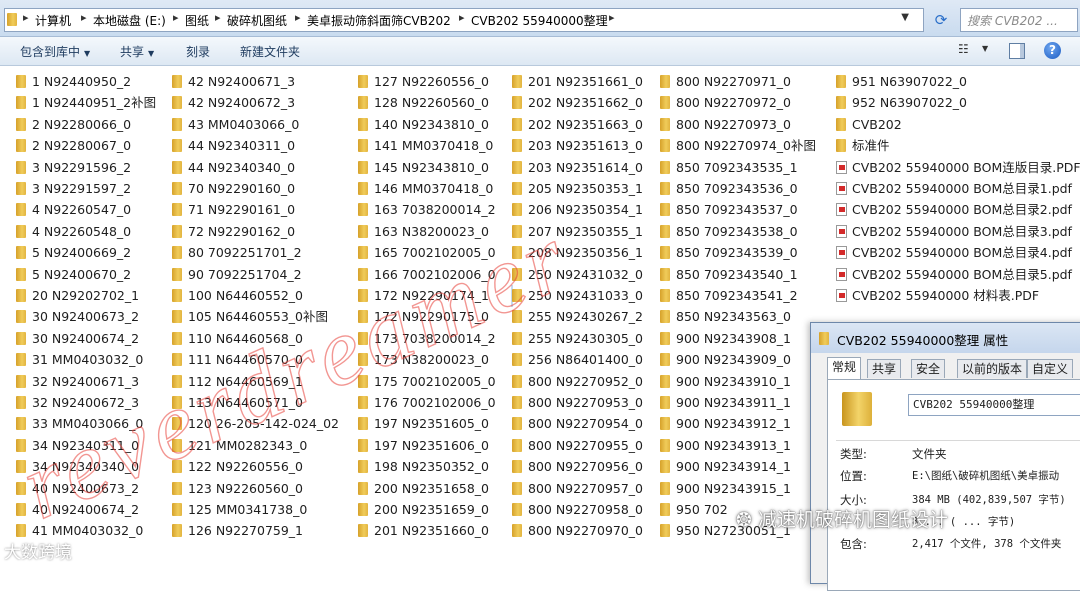 This screenshot has width=1080, height=591. I want to click on file-name: 70 N92290160_0, so click(242, 188).